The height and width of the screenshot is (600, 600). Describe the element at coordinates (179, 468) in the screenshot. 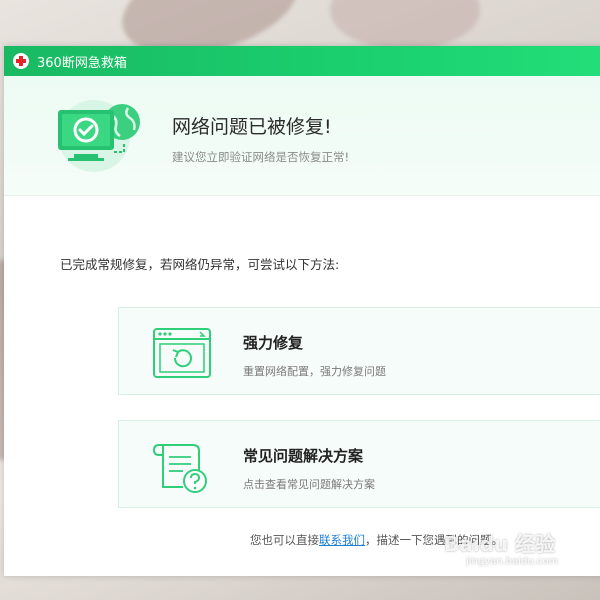

I see `document-question-icon` at that location.